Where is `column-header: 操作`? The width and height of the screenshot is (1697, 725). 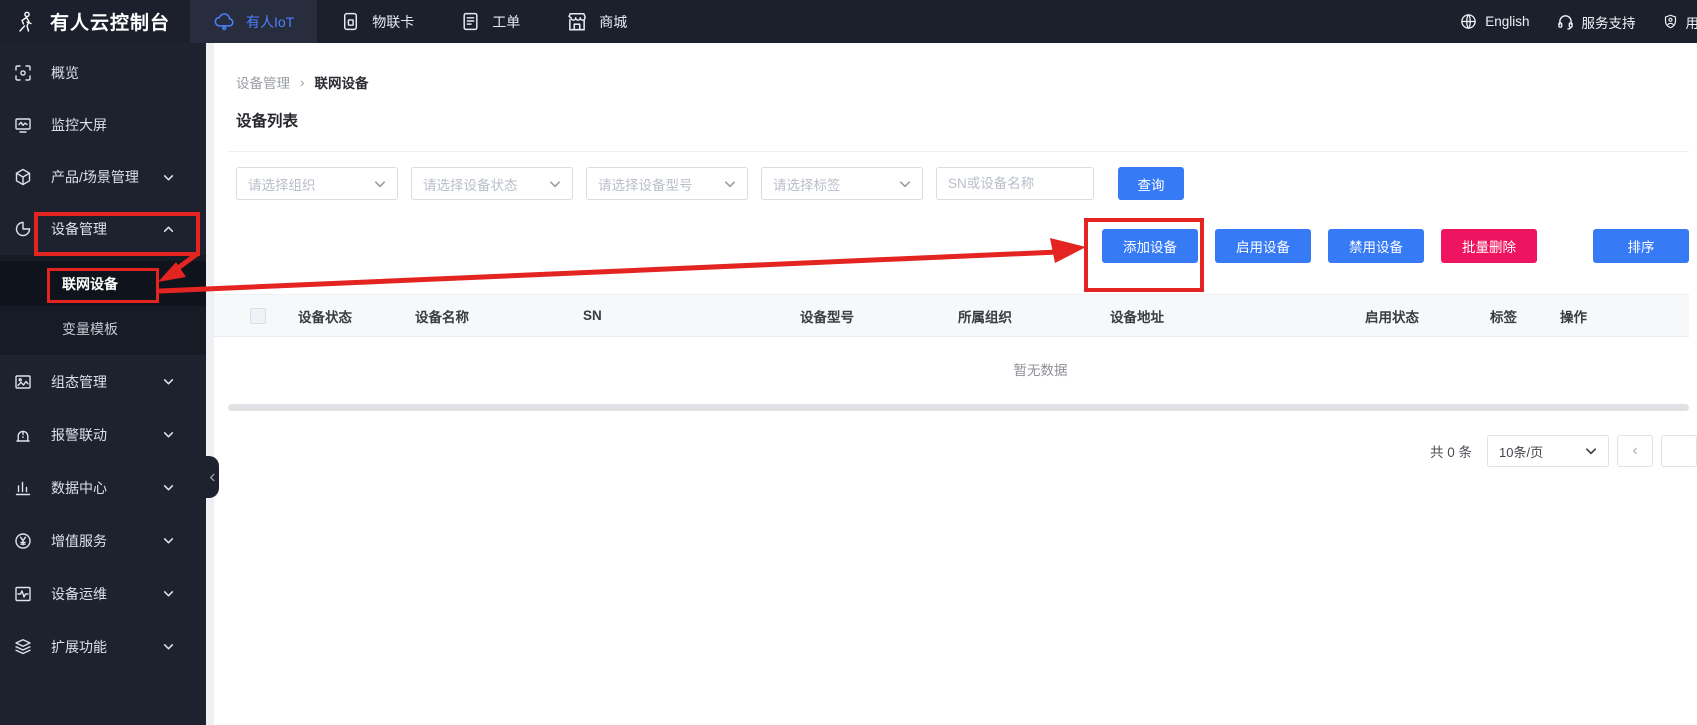 column-header: 操作 is located at coordinates (1573, 317).